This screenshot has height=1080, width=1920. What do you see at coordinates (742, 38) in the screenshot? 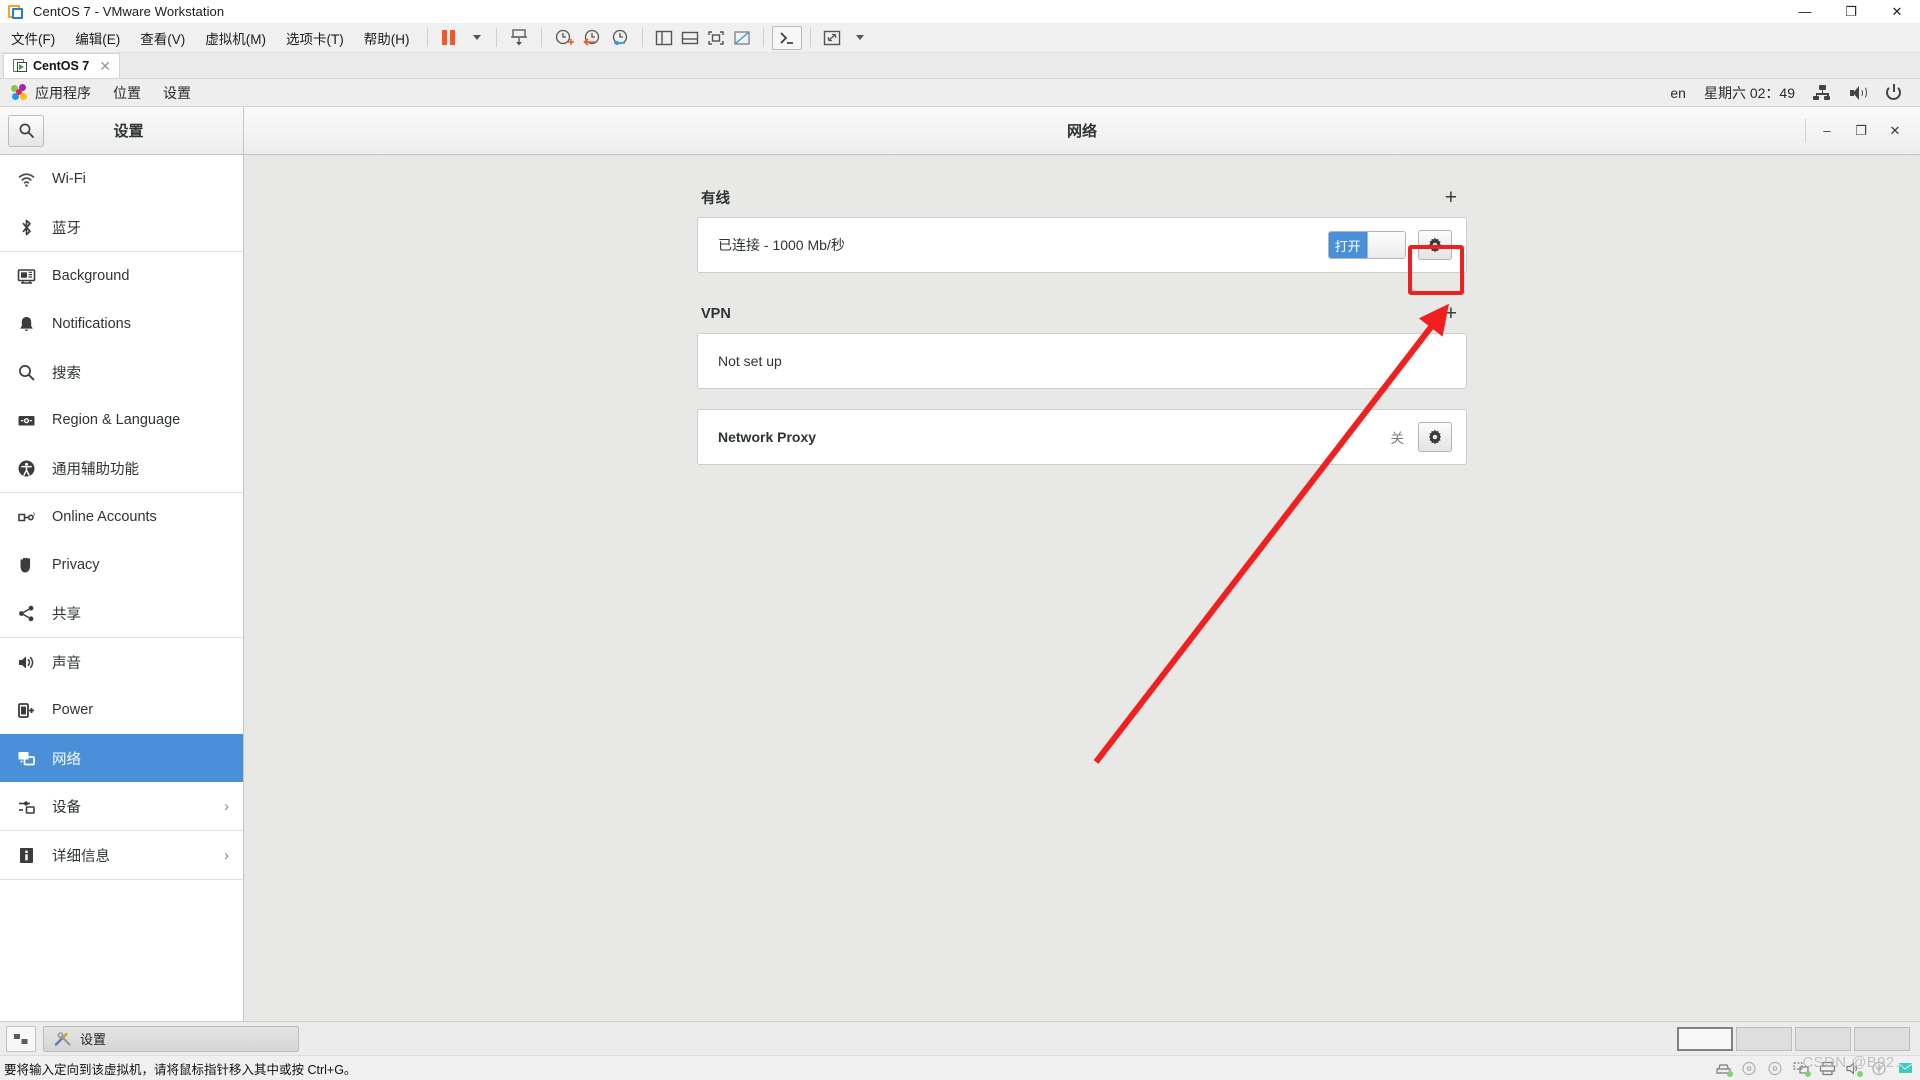
I see `stretch-guest-button` at bounding box center [742, 38].